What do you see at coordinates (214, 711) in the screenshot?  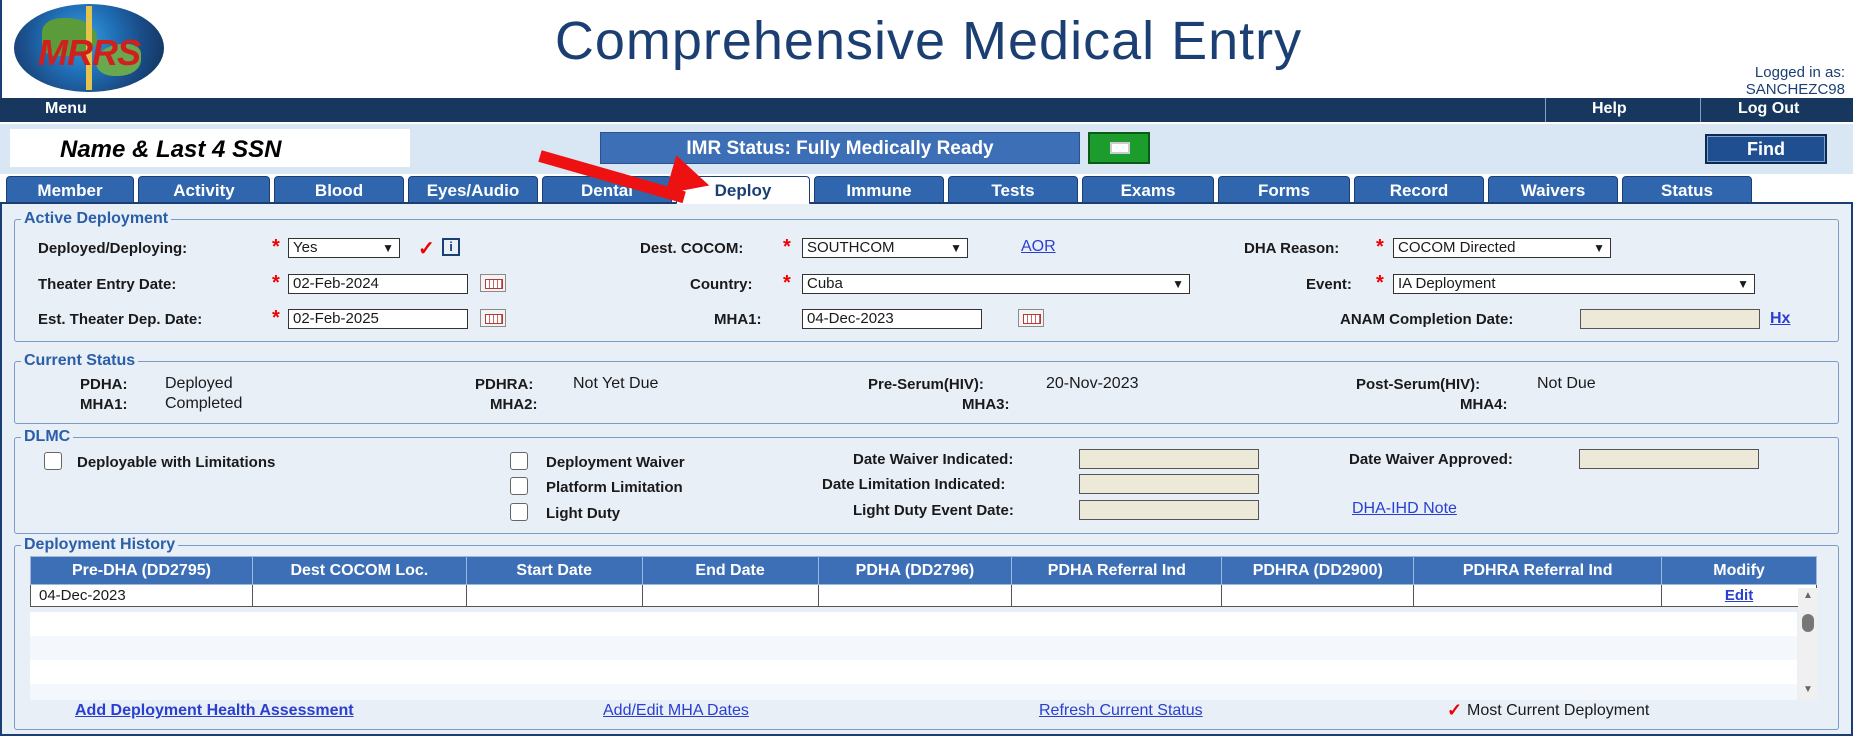 I see `add-dha-link: Add Deployment Health Assessment` at bounding box center [214, 711].